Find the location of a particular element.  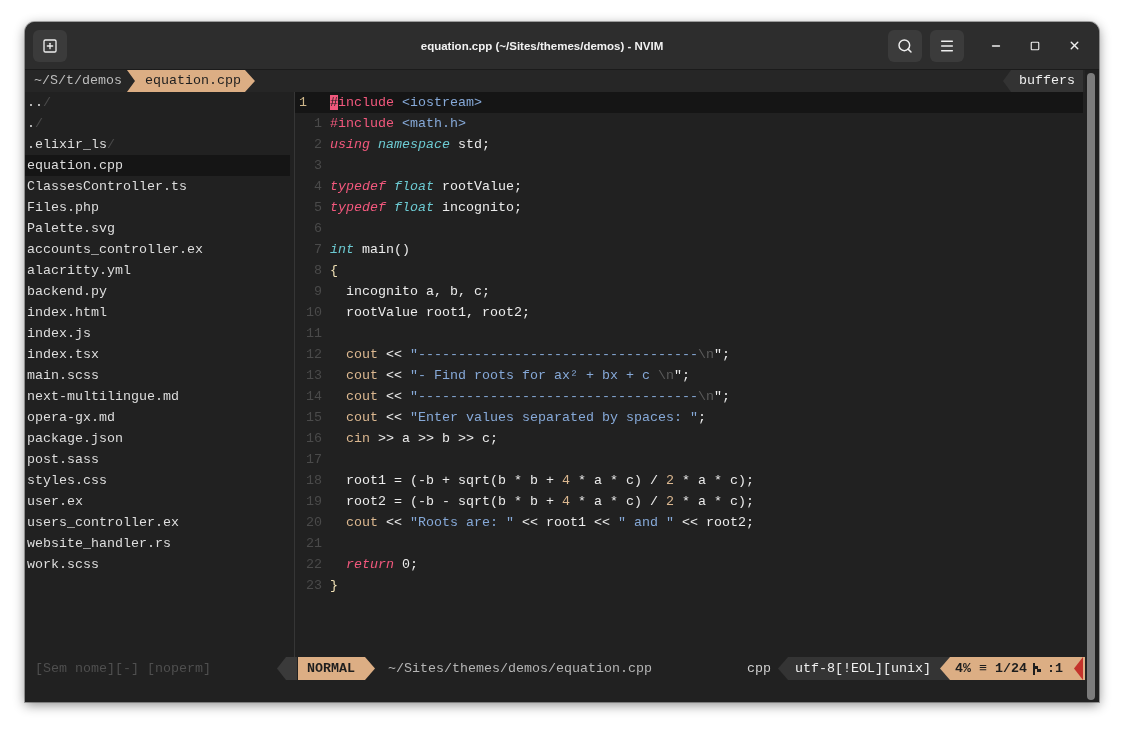

window-title: equation.cpp (~/Sites/themes/demos) - NVIM is located at coordinates (542, 45).